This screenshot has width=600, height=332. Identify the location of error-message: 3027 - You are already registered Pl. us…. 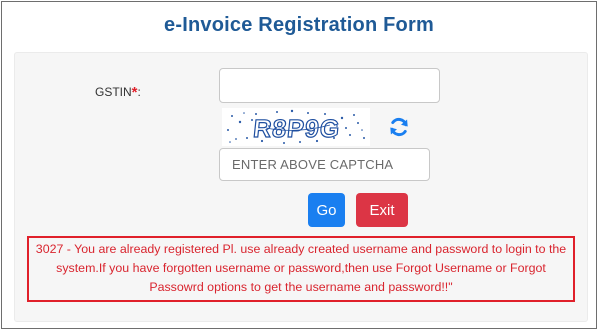
(301, 268).